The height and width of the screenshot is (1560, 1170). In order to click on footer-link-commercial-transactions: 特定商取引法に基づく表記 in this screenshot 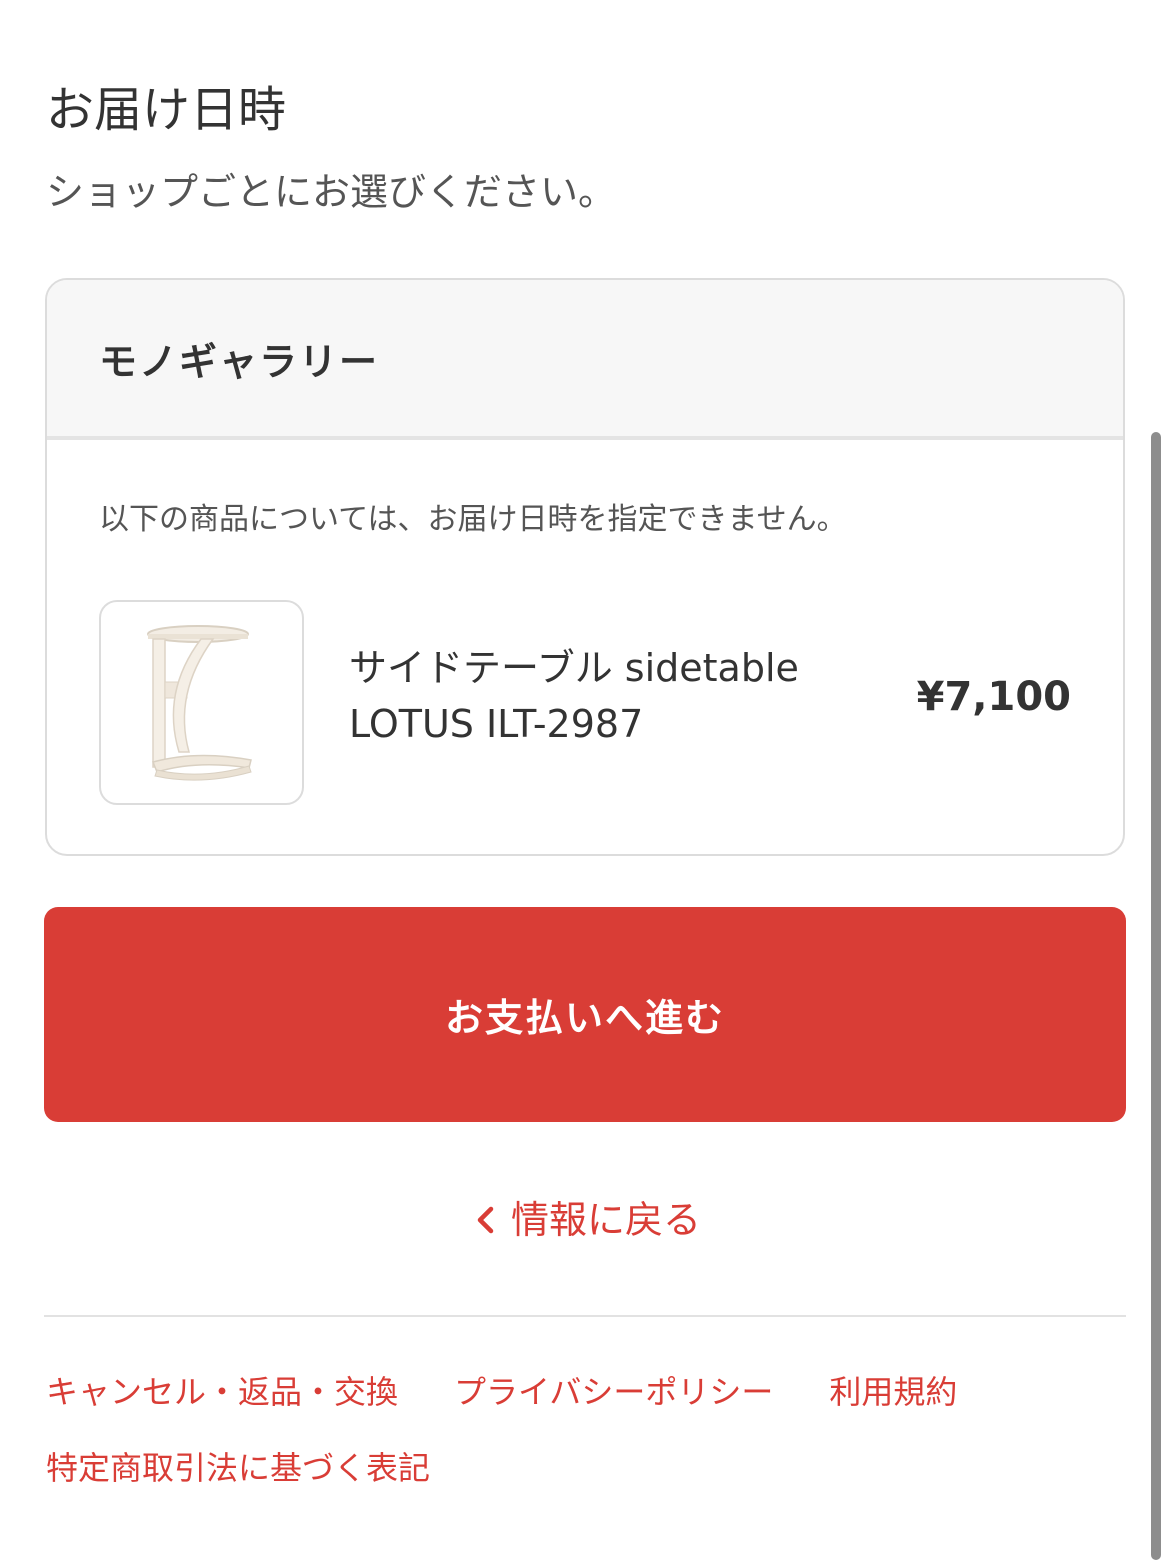, I will do `click(238, 1466)`.